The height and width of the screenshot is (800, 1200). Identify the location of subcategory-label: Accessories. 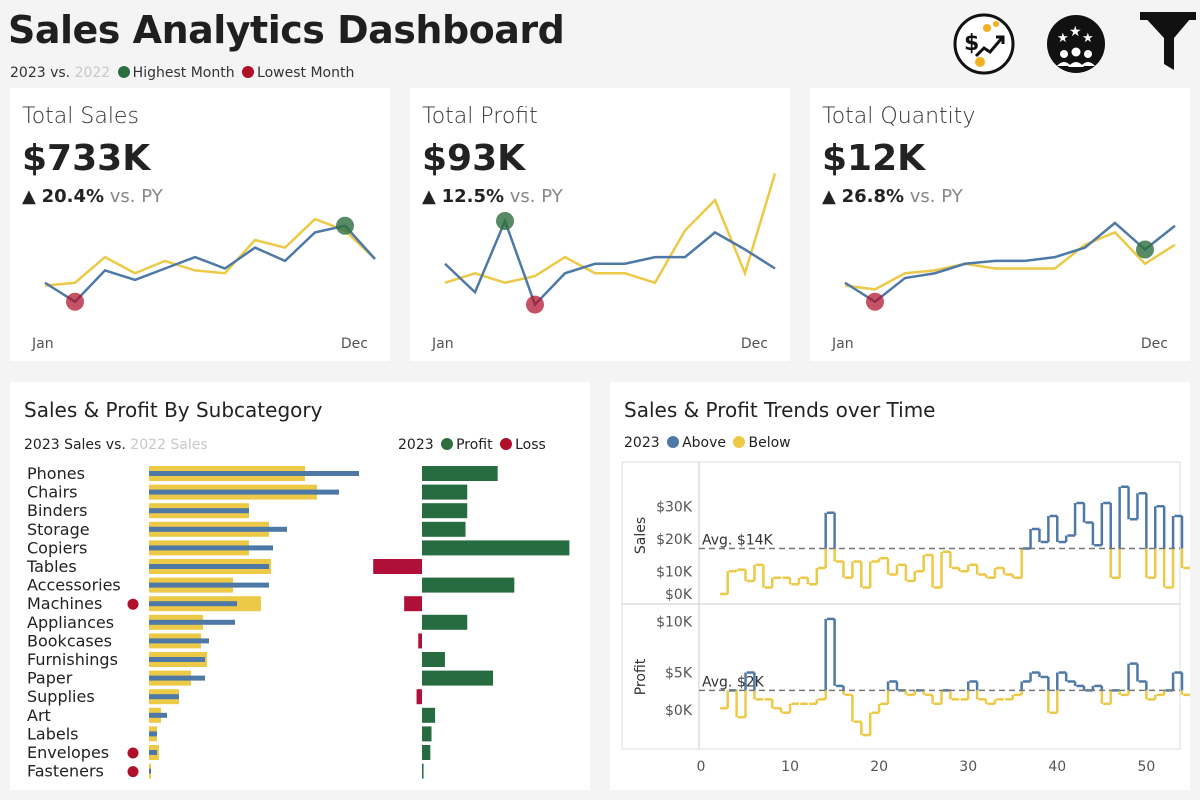
(74, 585).